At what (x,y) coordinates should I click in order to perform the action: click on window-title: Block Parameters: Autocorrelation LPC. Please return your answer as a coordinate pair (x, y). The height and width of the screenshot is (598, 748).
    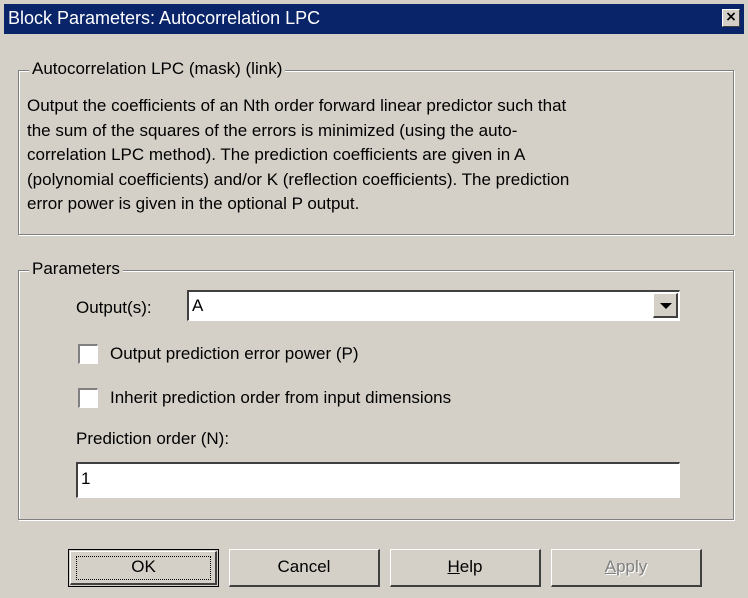
    Looking at the image, I should click on (164, 18).